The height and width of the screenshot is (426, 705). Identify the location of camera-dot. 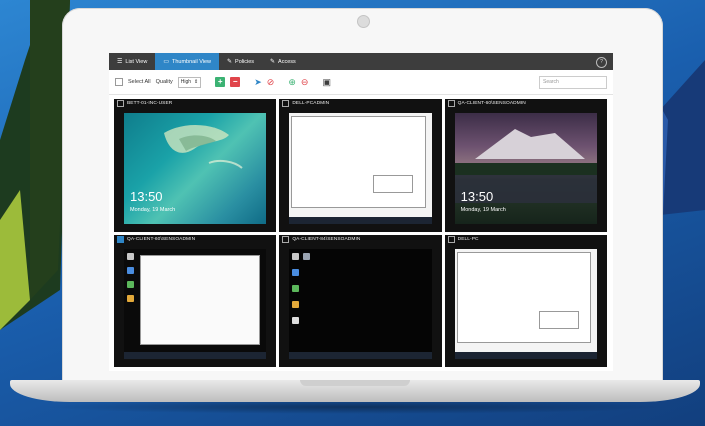
(363, 21).